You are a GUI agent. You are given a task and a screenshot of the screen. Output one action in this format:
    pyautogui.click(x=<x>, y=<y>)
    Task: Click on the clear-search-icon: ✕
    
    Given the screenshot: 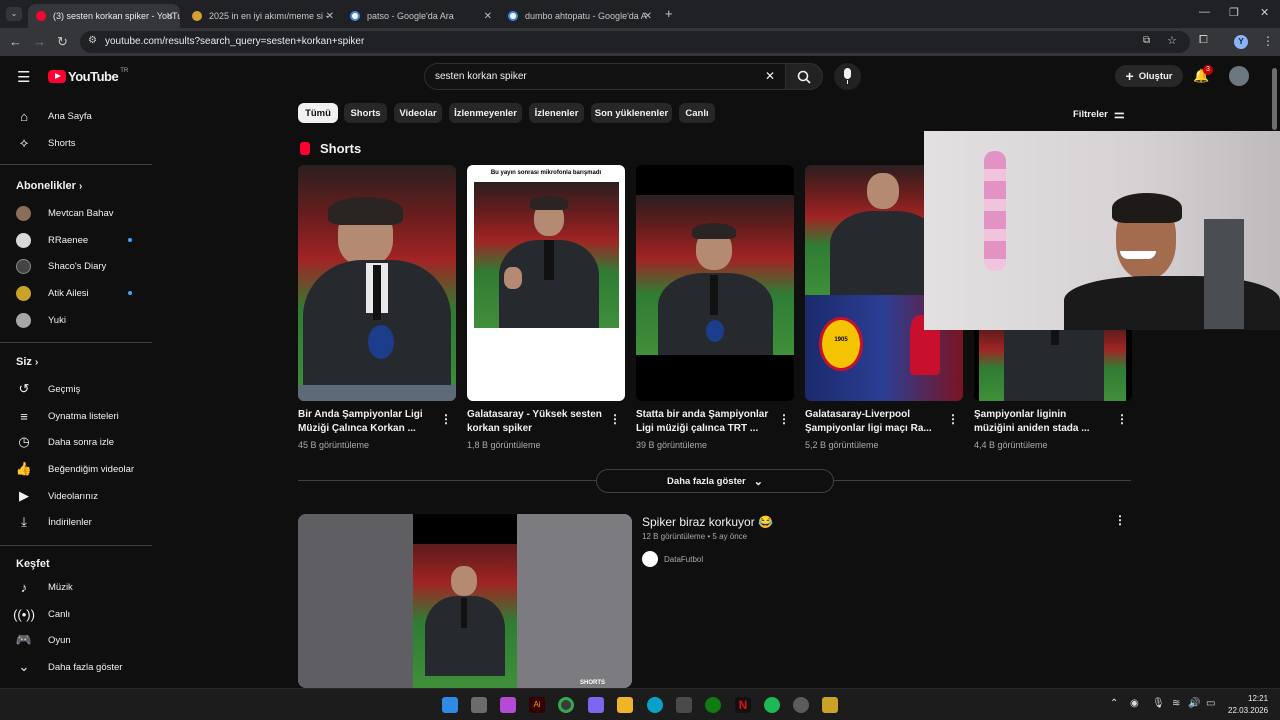 What is the action you would take?
    pyautogui.click(x=770, y=76)
    